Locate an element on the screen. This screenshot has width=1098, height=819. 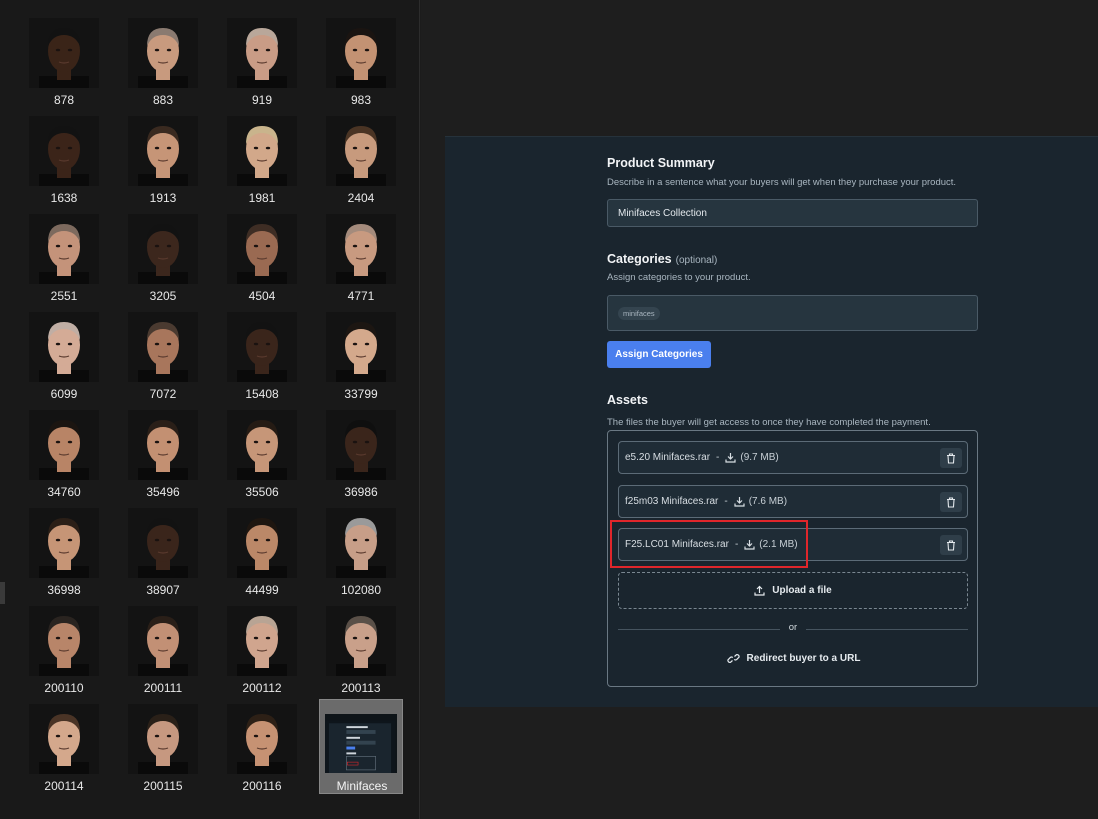
thumbnail-item: 38907 is located at coordinates (163, 552).